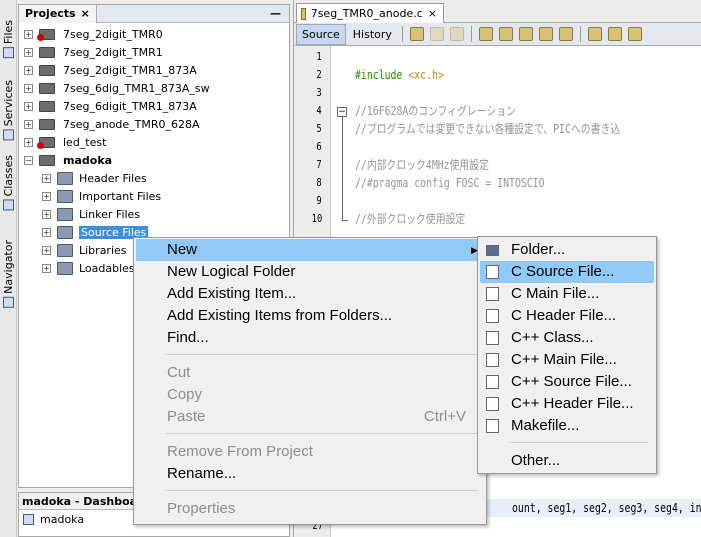 The height and width of the screenshot is (537, 701). I want to click on menu-item-new-logical-folder: New Logical Folder, so click(310, 272).